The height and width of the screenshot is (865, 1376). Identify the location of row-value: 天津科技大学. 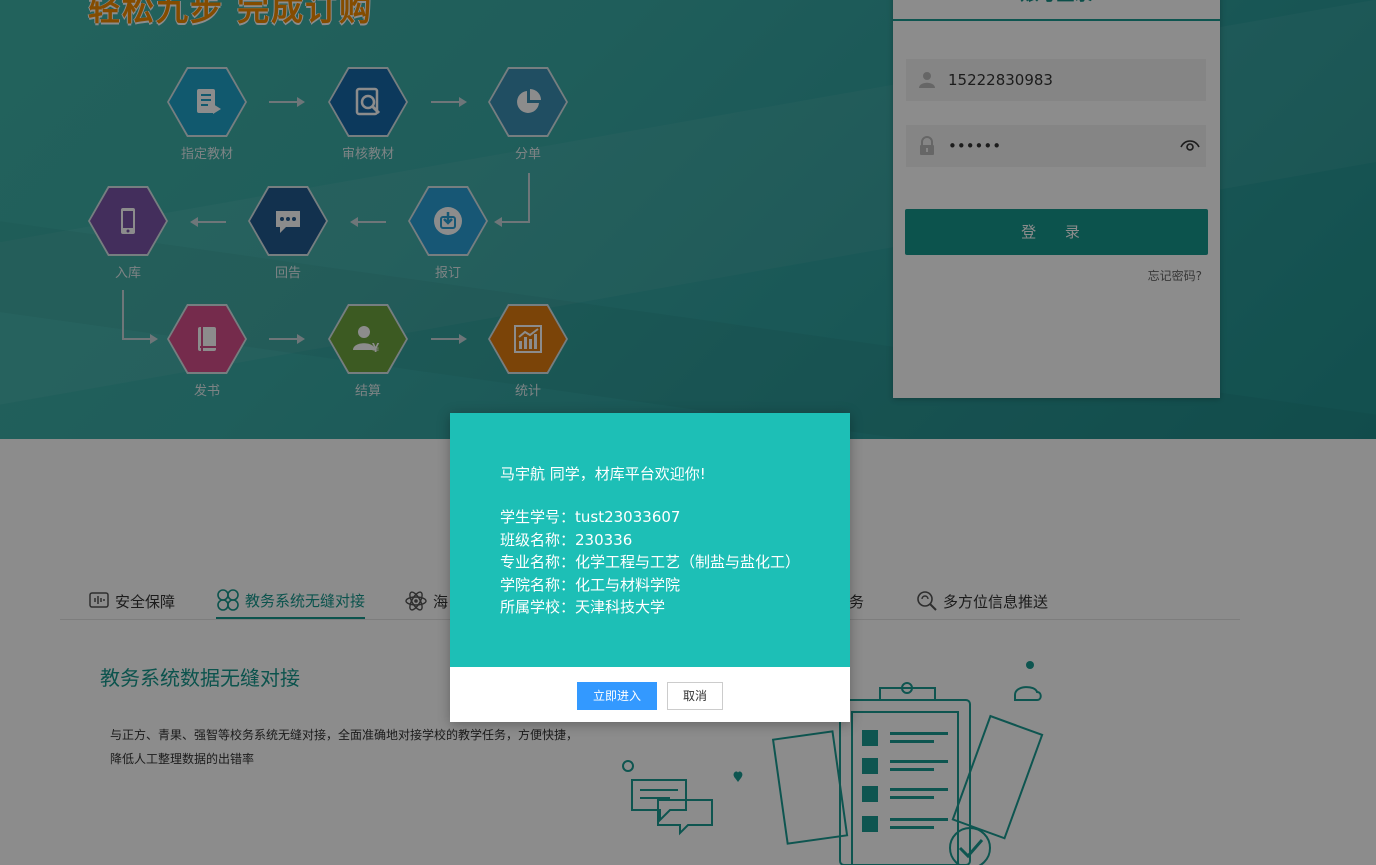
(620, 607).